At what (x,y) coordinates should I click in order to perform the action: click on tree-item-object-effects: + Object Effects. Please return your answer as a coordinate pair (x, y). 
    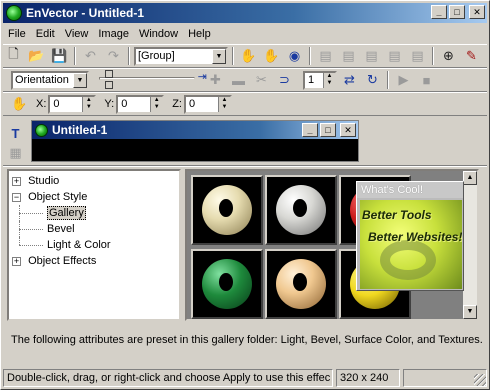
    Looking at the image, I should click on (94, 261).